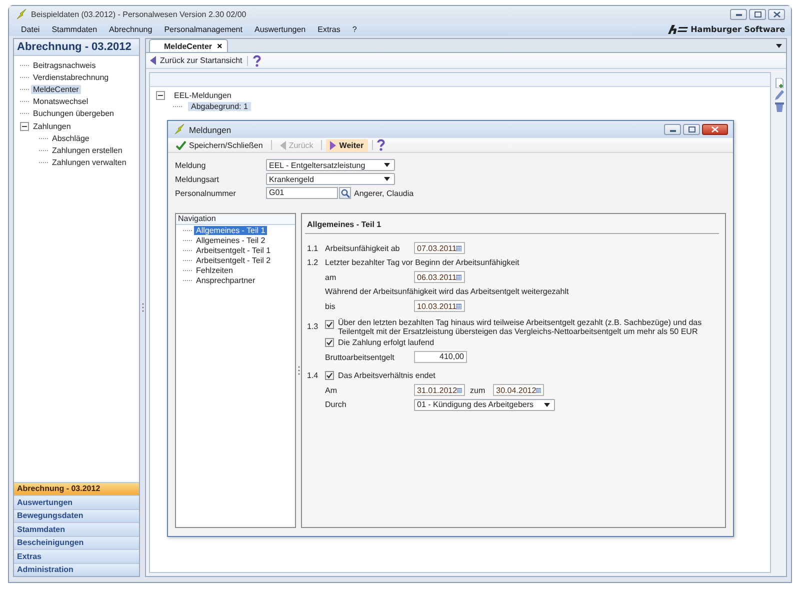 This screenshot has height=589, width=800. What do you see at coordinates (196, 60) in the screenshot?
I see `back-button: Zurück zur Startansicht` at bounding box center [196, 60].